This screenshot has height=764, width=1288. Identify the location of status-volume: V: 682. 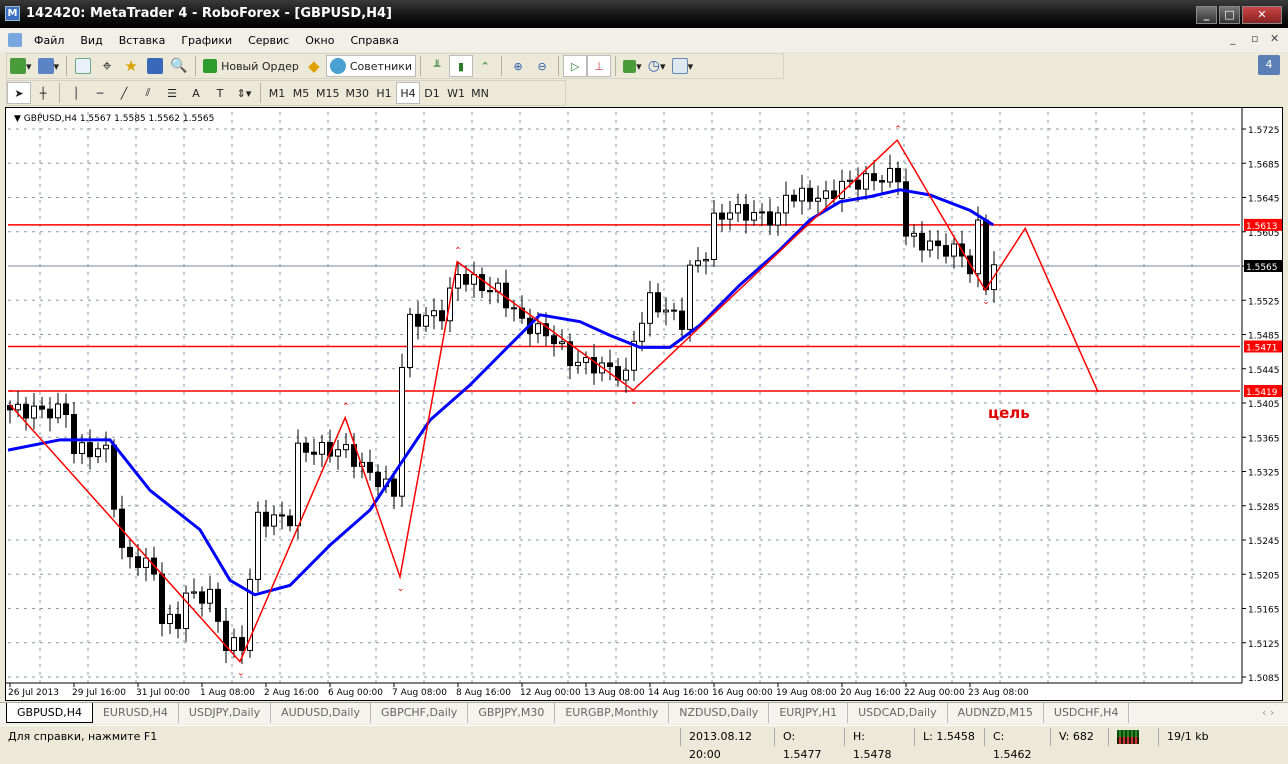
(1079, 736).